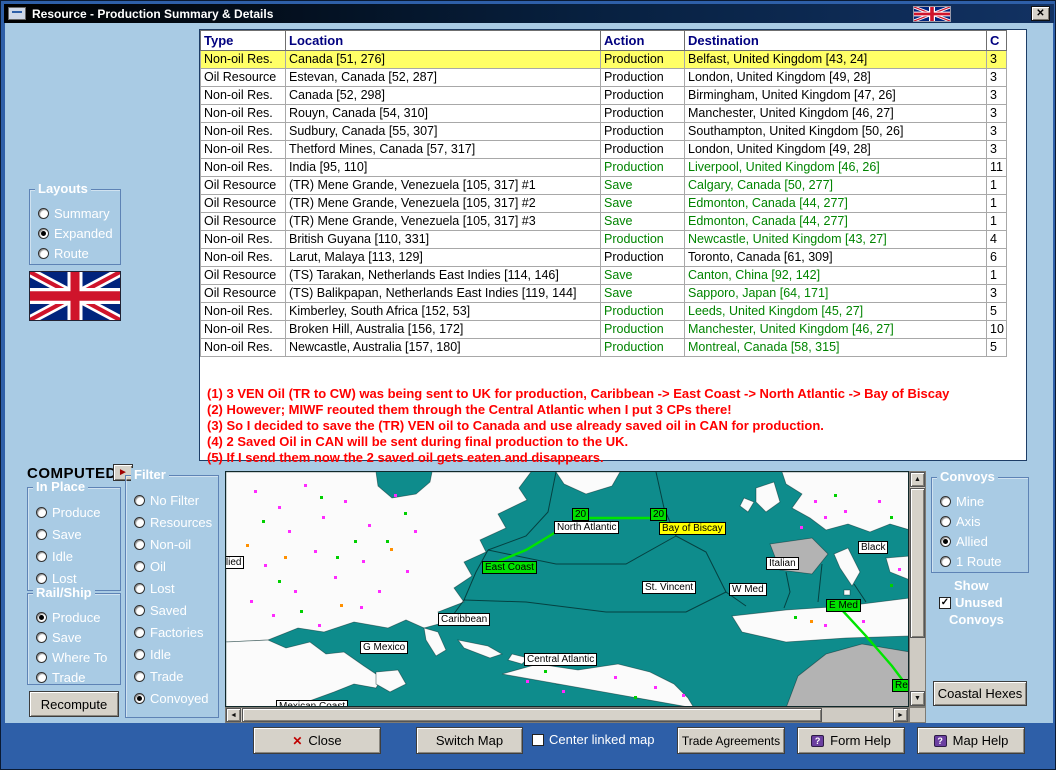  Describe the element at coordinates (162, 588) in the screenshot. I see `radio-label: Lost` at that location.